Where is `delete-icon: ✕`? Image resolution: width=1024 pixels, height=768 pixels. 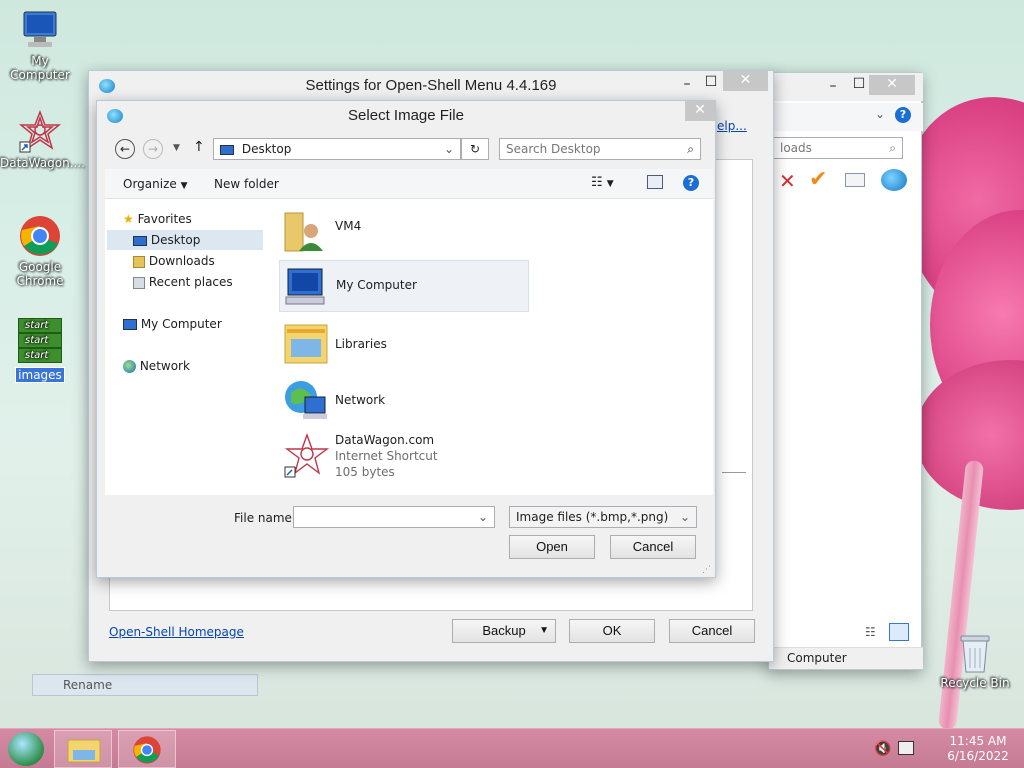
delete-icon: ✕ is located at coordinates (787, 181).